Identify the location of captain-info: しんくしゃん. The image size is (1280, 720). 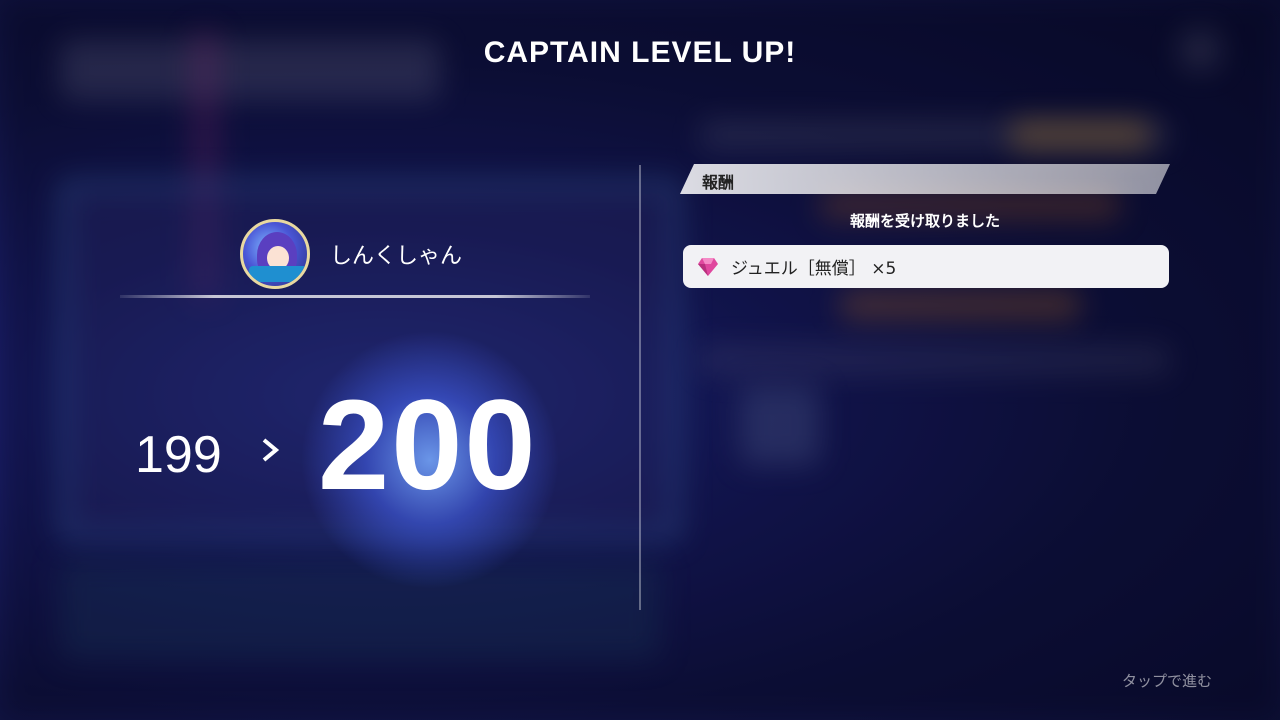
(351, 254).